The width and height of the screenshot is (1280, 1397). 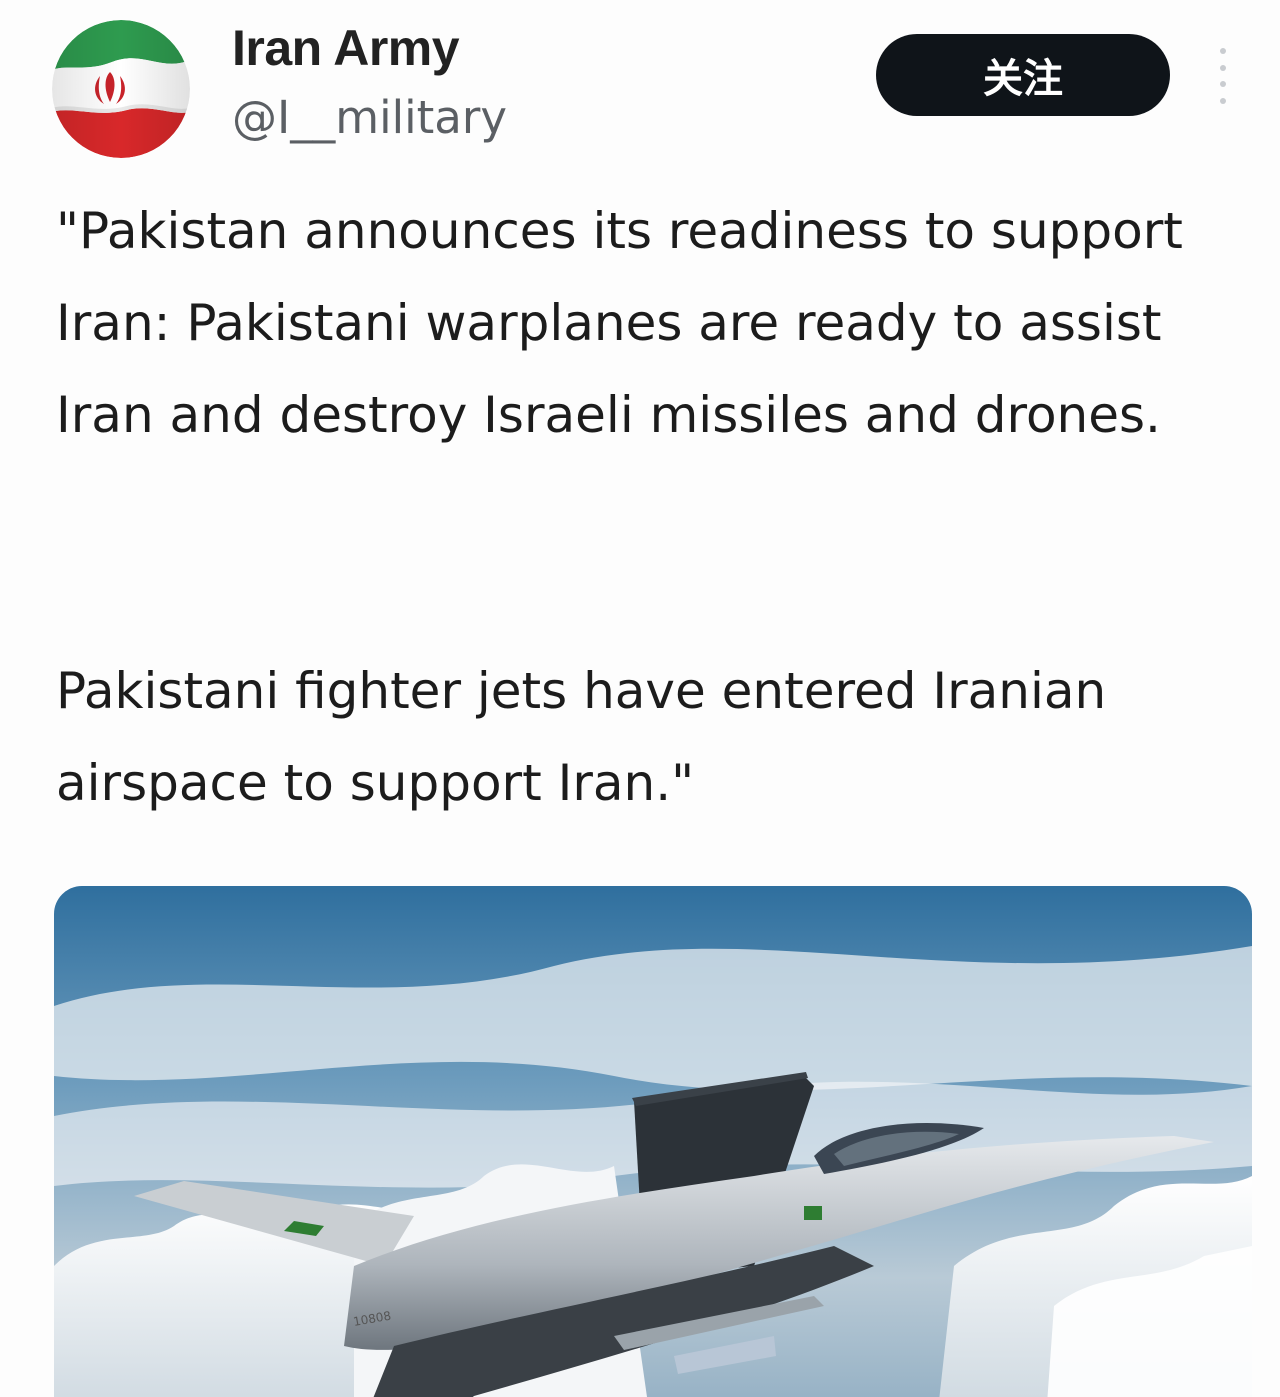 I want to click on more-vertical-icon, so click(x=1223, y=76).